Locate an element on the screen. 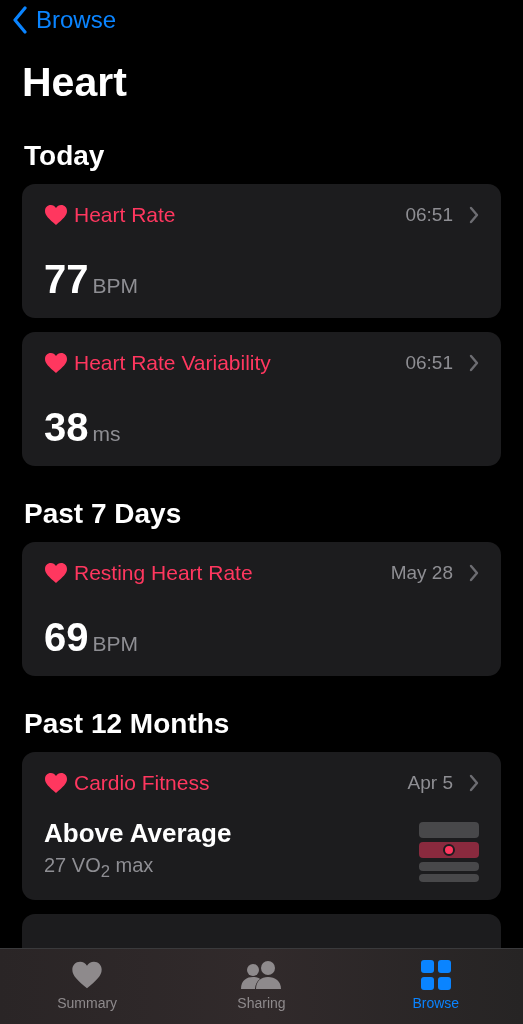 This screenshot has width=523, height=1024. back-button: Browse is located at coordinates (64, 20).